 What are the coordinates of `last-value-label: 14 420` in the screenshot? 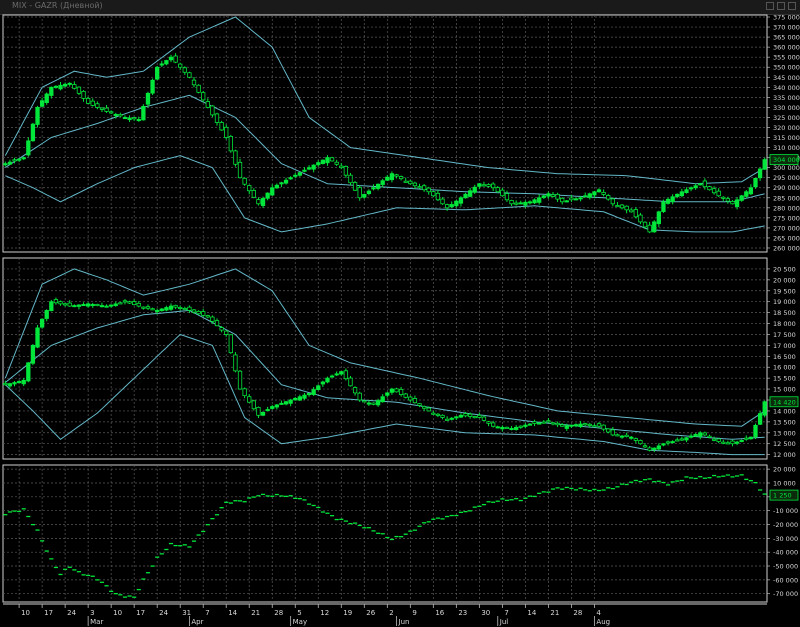 It's located at (784, 402).